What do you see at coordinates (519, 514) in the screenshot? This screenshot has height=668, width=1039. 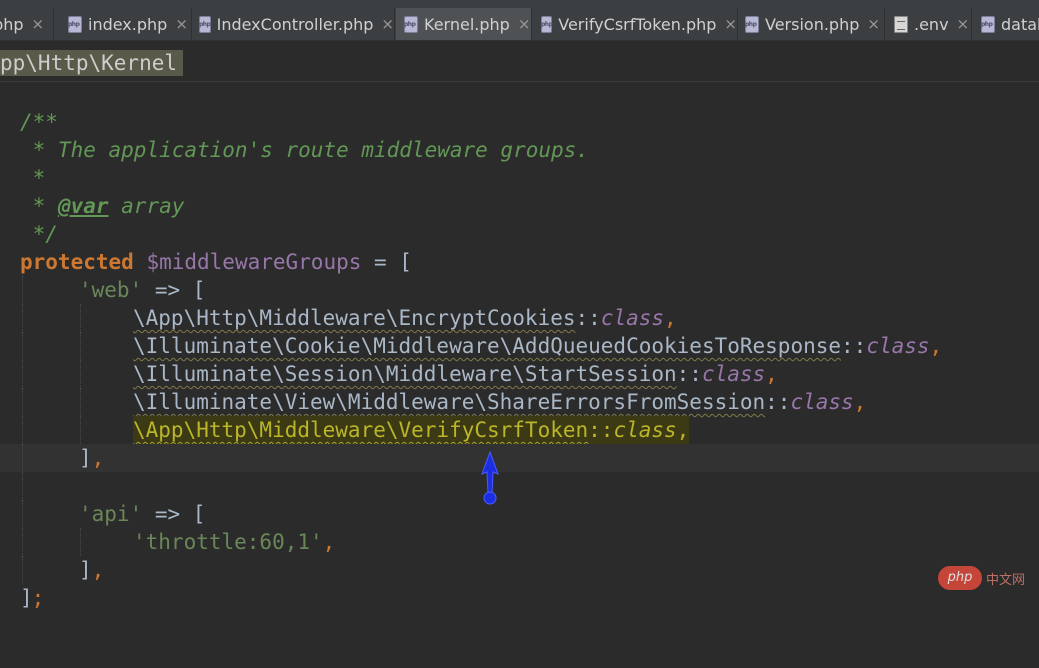 I see `code-line: 'api' => [` at bounding box center [519, 514].